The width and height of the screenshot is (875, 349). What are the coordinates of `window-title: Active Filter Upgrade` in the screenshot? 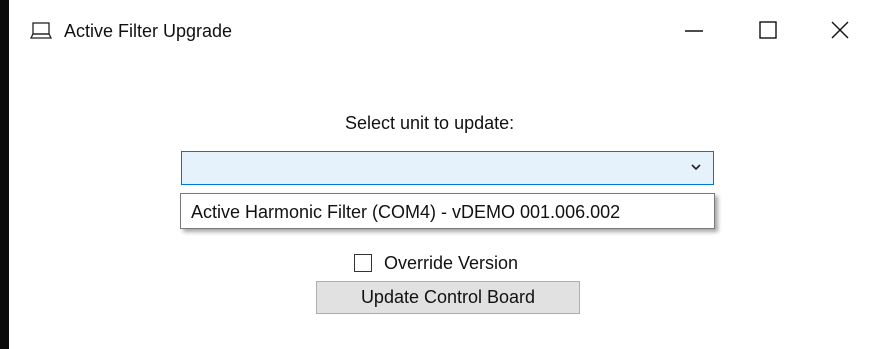 It's located at (148, 31).